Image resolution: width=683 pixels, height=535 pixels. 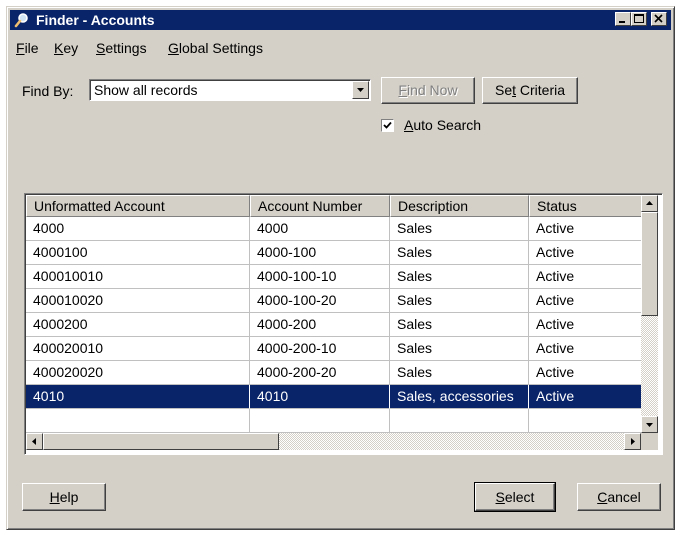 I want to click on find-by-select: Show all records, so click(x=230, y=90).